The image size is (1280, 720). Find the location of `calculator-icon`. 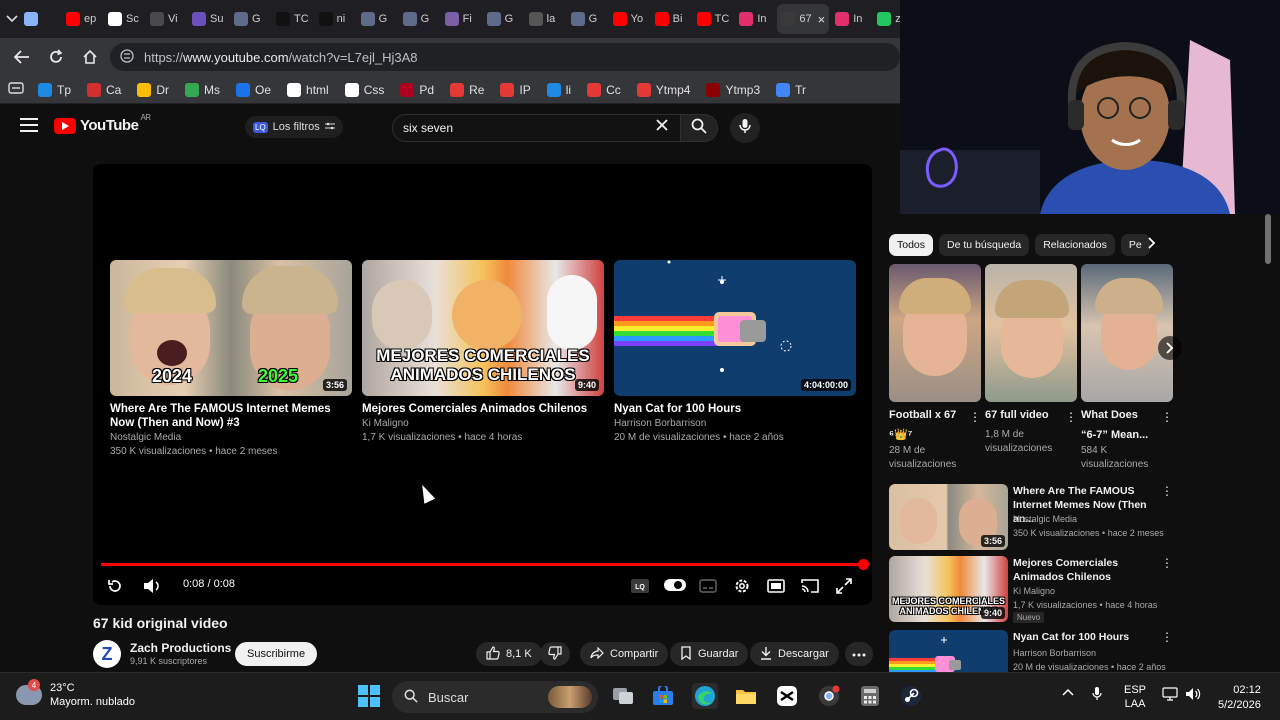

calculator-icon is located at coordinates (870, 696).